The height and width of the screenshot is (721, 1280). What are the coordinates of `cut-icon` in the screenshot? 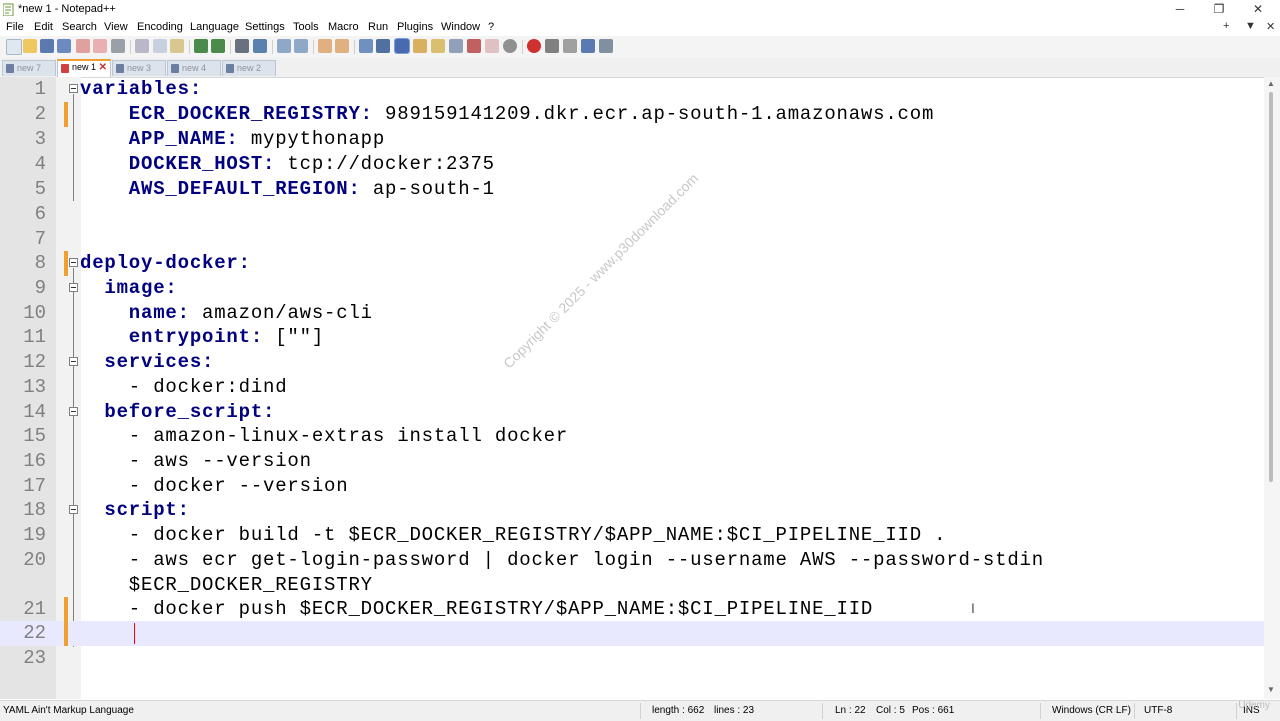 It's located at (142, 46).